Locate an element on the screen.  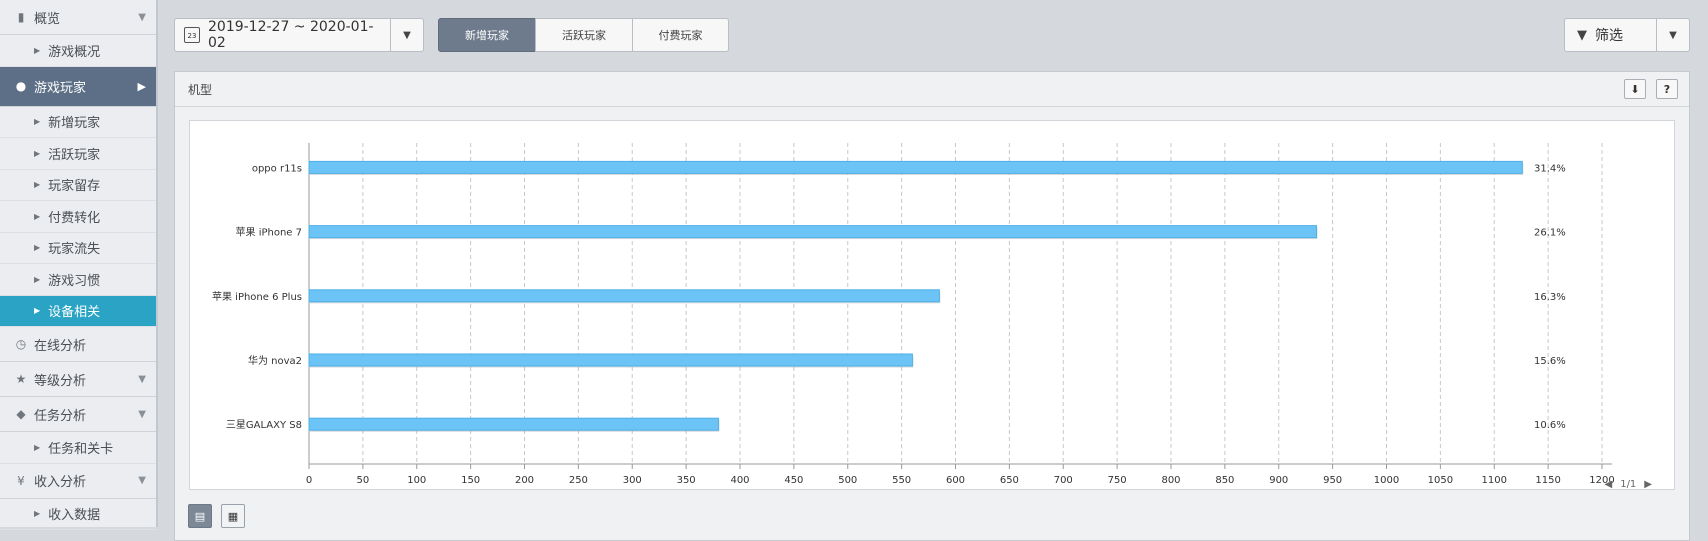
category-label: 苹果 iPhone 7 is located at coordinates (269, 232).